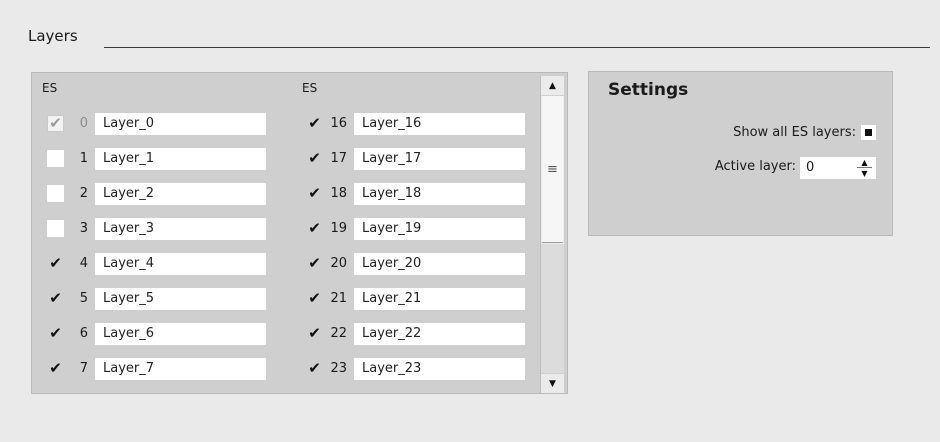 Image resolution: width=940 pixels, height=442 pixels. Describe the element at coordinates (338, 158) in the screenshot. I see `layer-number: 17` at that location.